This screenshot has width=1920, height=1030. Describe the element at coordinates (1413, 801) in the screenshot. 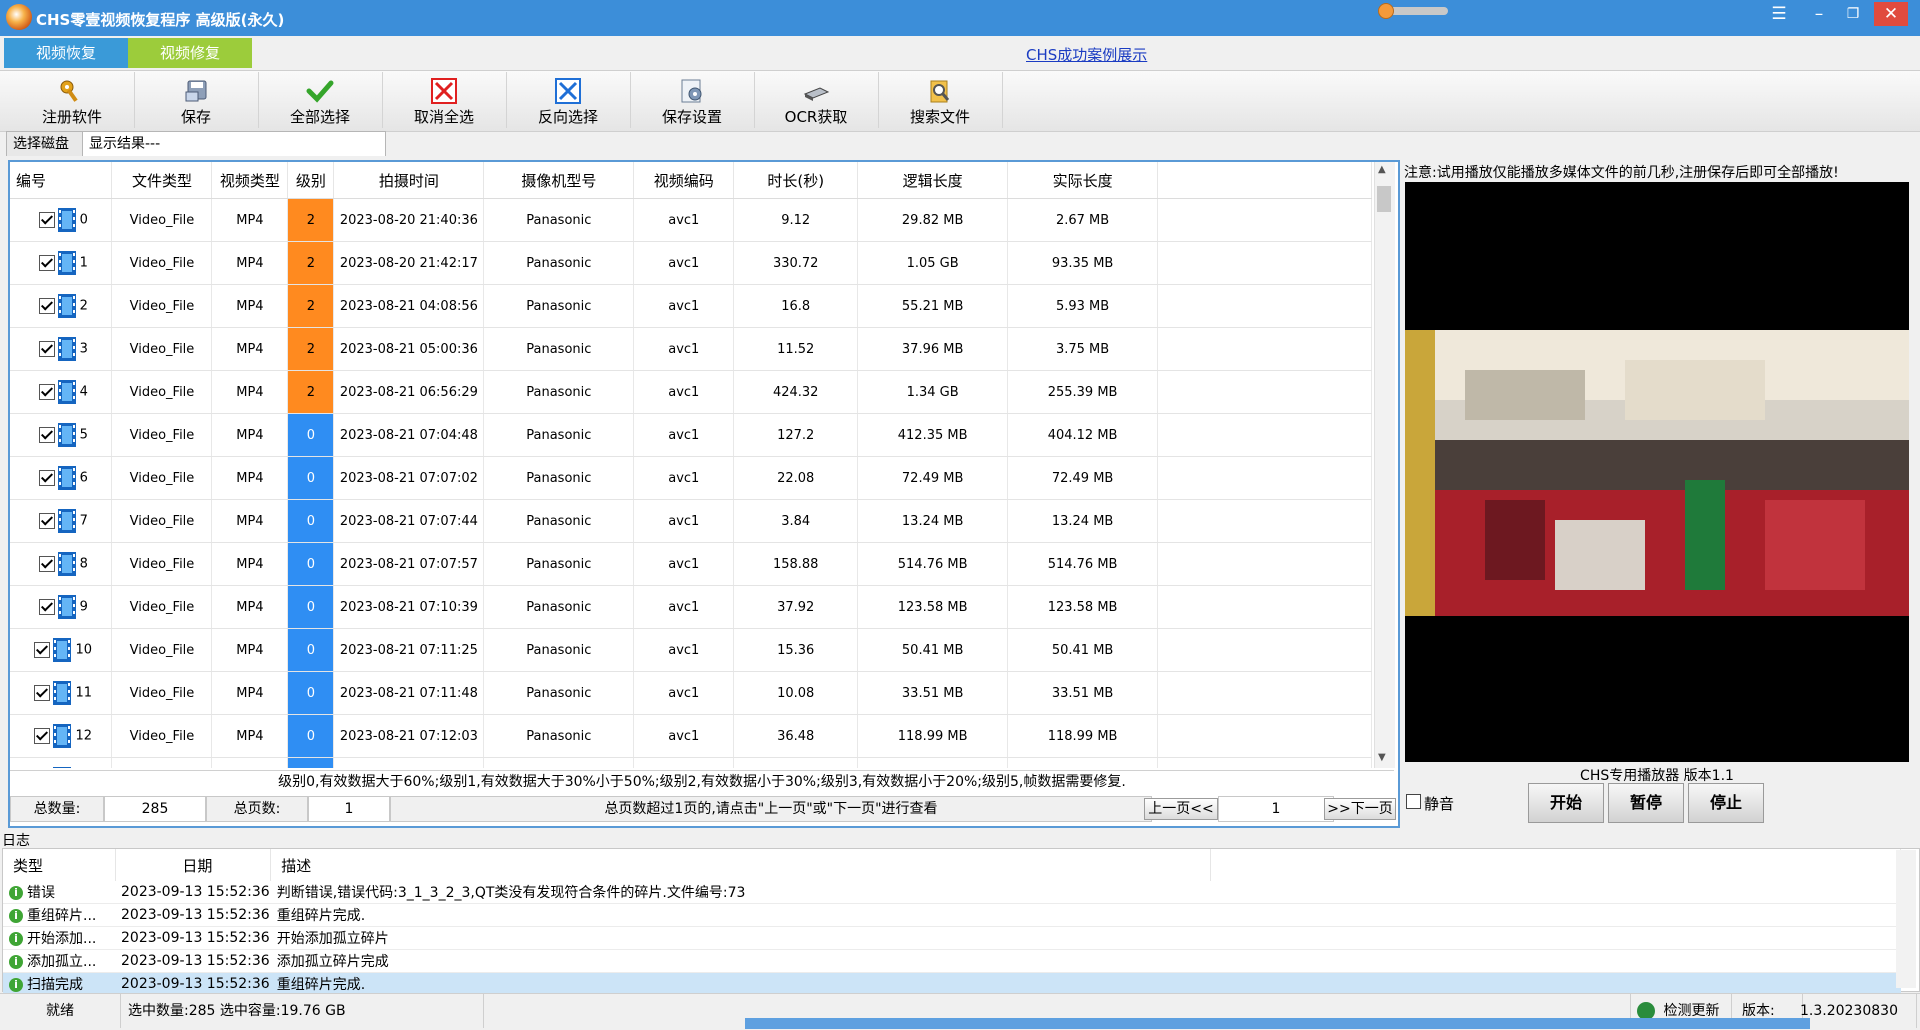

I see `mute-checkbox` at that location.